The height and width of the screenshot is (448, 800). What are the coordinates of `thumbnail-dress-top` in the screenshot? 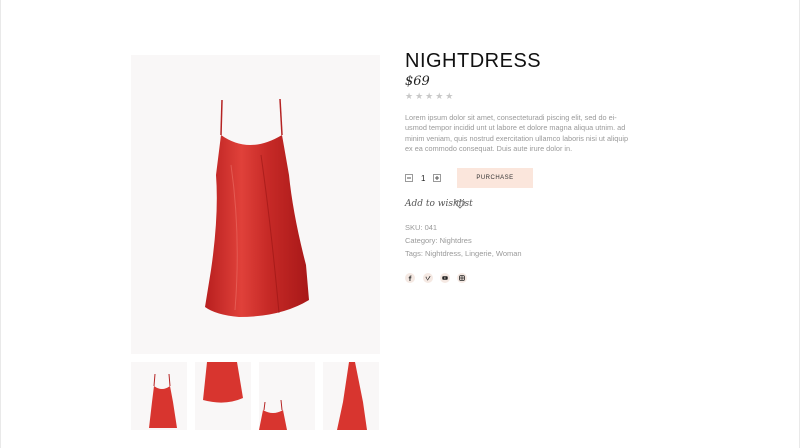 It's located at (273, 414).